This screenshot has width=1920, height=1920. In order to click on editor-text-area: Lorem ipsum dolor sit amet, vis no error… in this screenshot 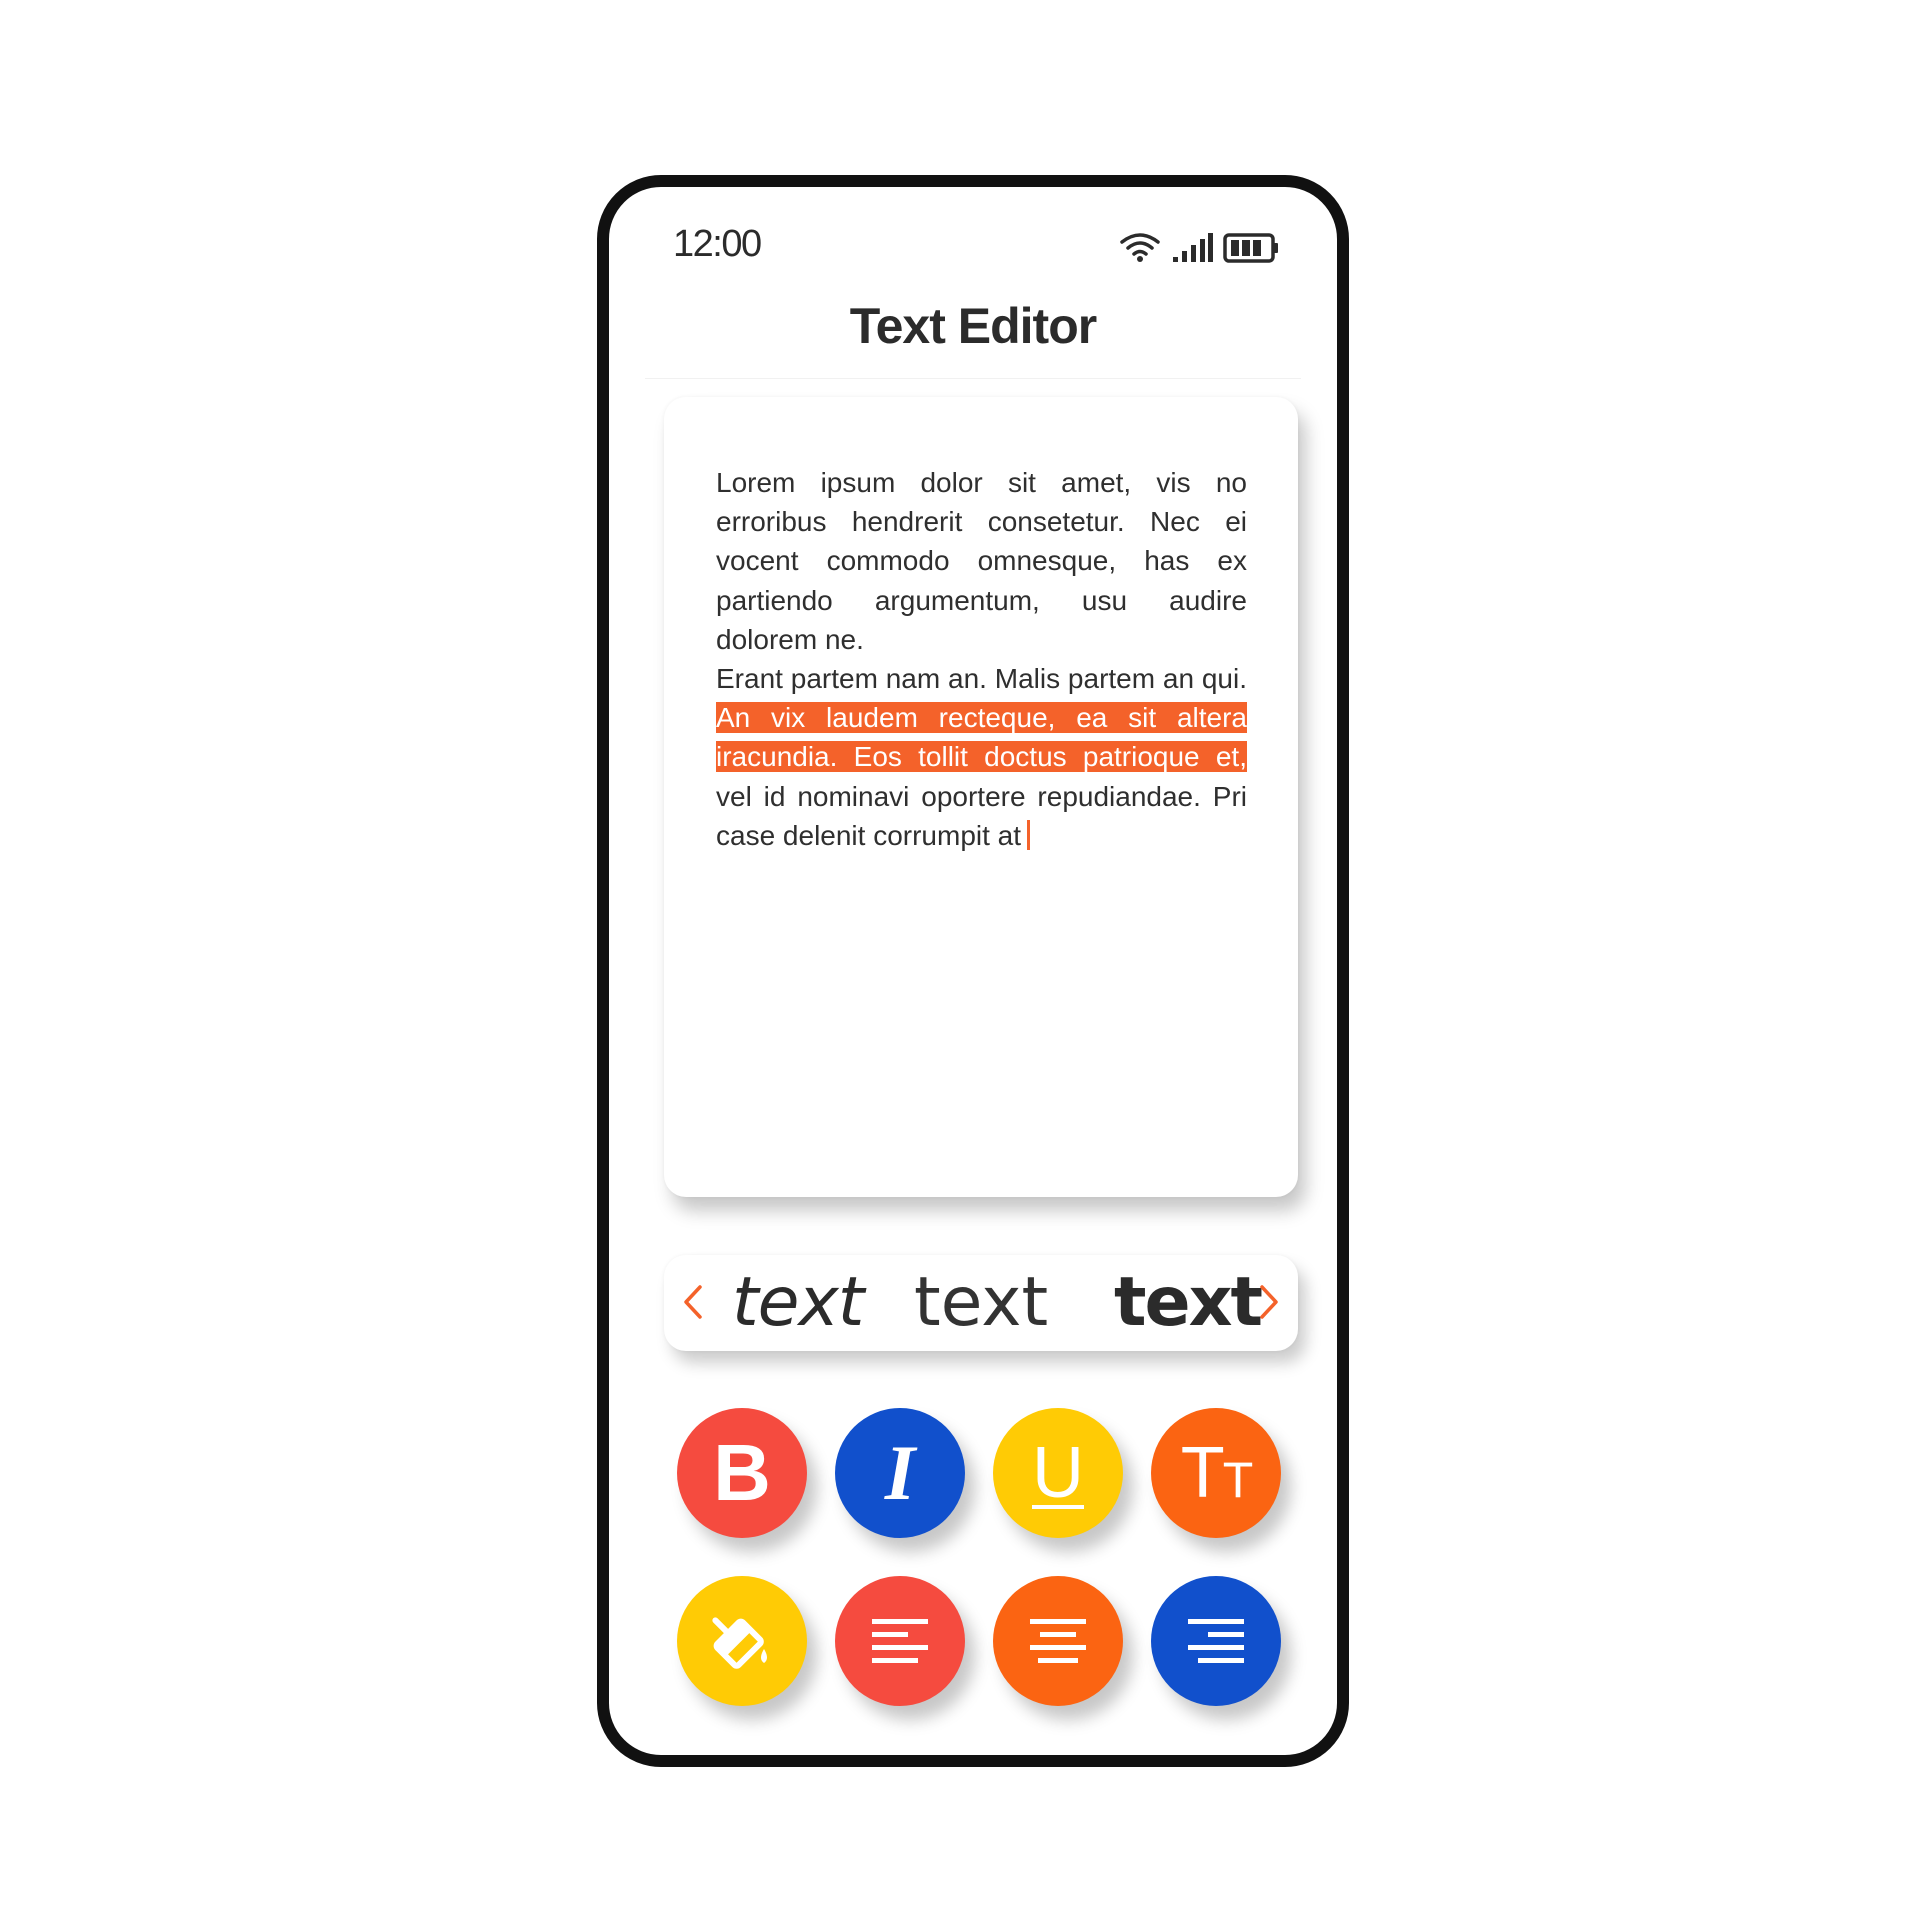, I will do `click(981, 659)`.